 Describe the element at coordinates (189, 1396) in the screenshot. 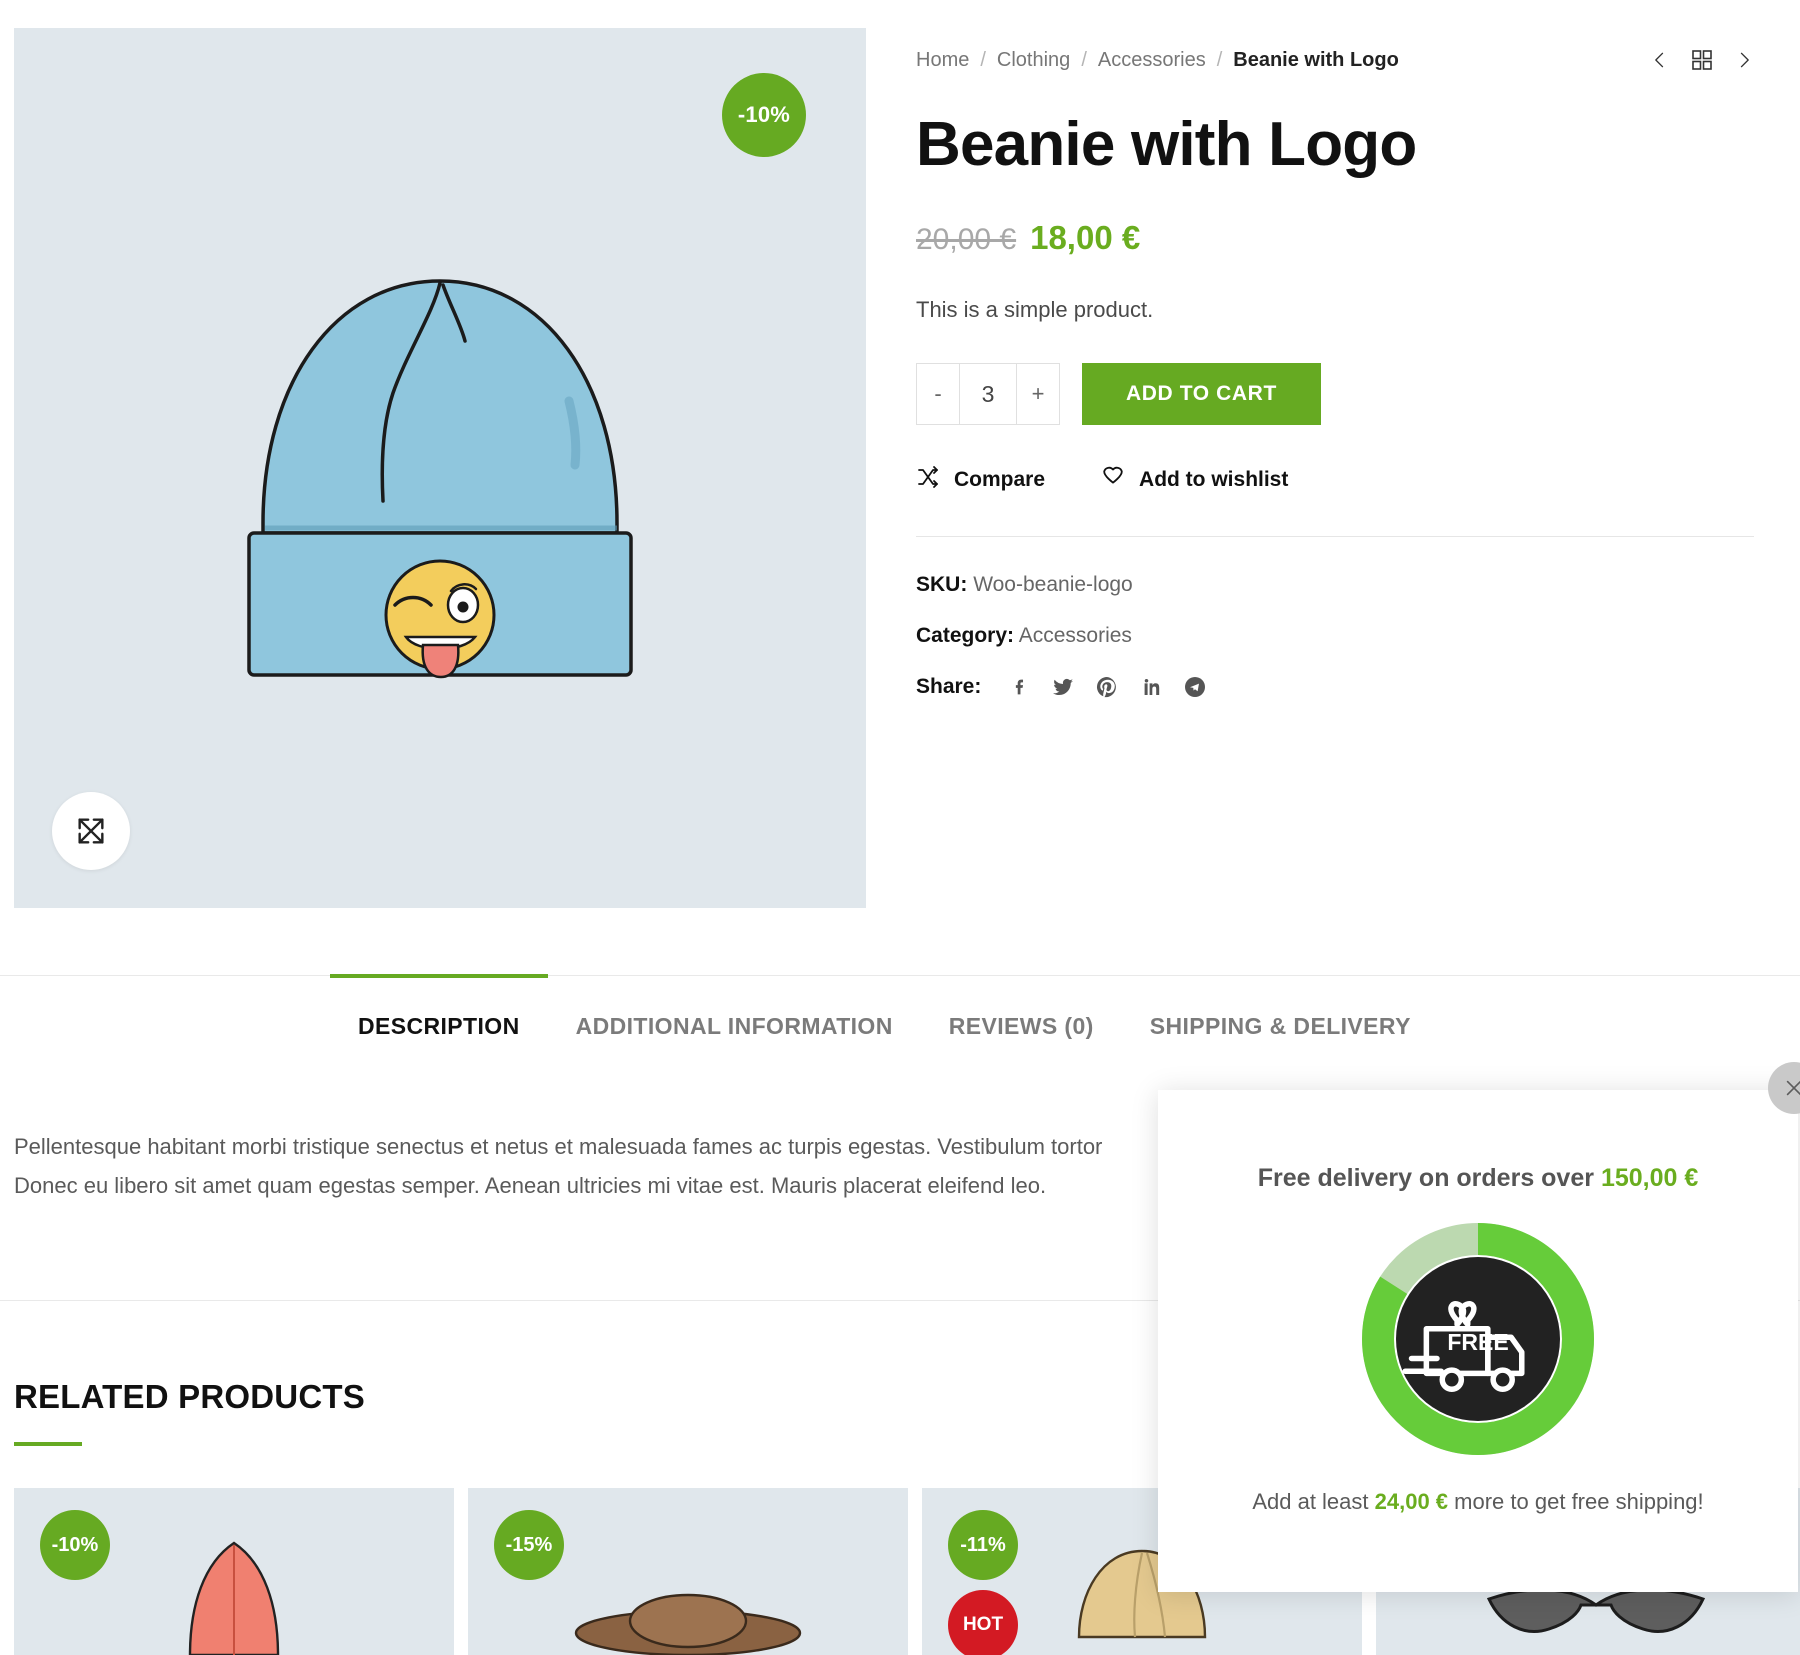

I see `related-products-heading: RELATED PRODUCTS` at that location.